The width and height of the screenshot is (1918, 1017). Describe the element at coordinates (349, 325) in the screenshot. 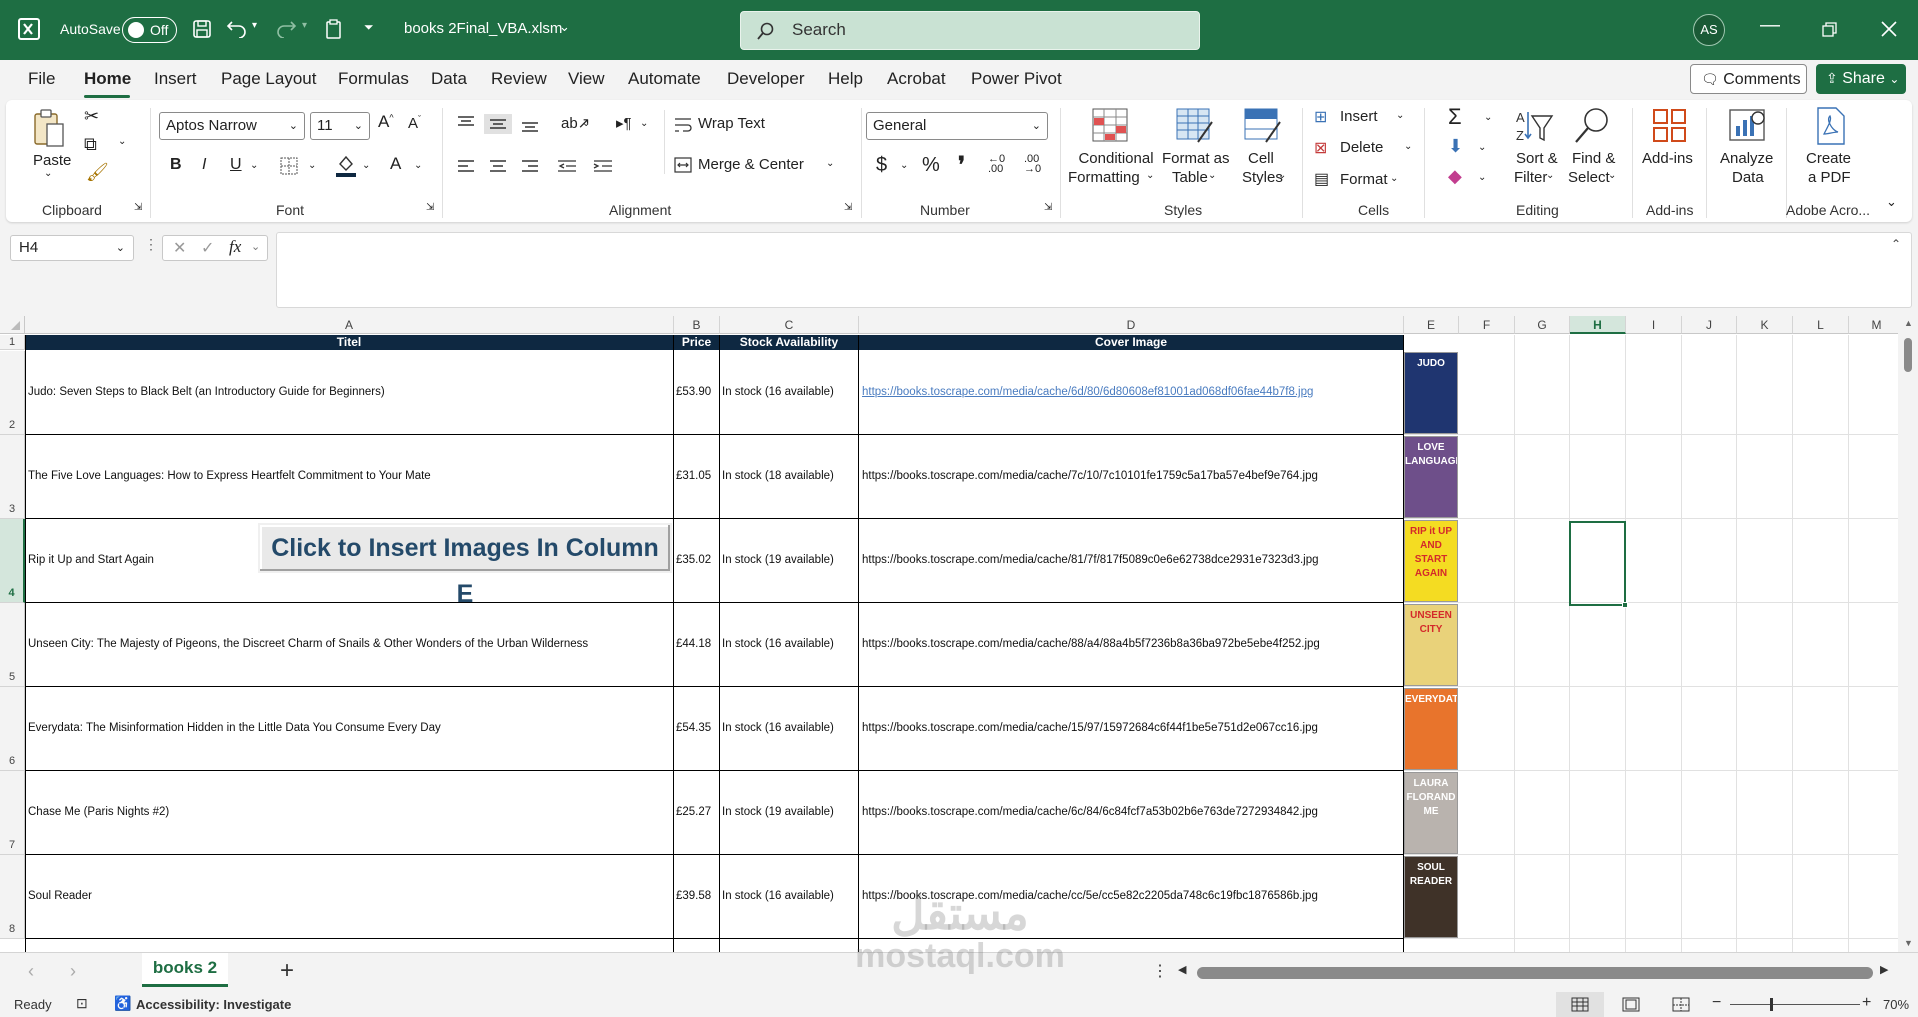

I see `column-header-a: A` at that location.